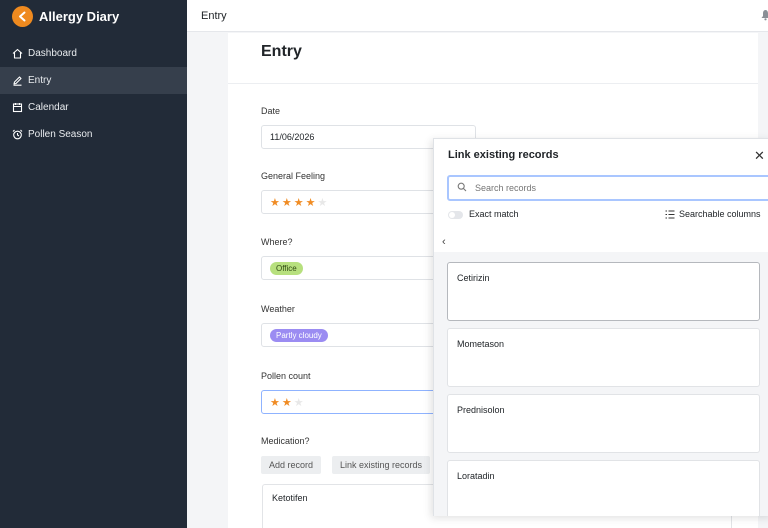  I want to click on close-icon: ✕, so click(759, 156).